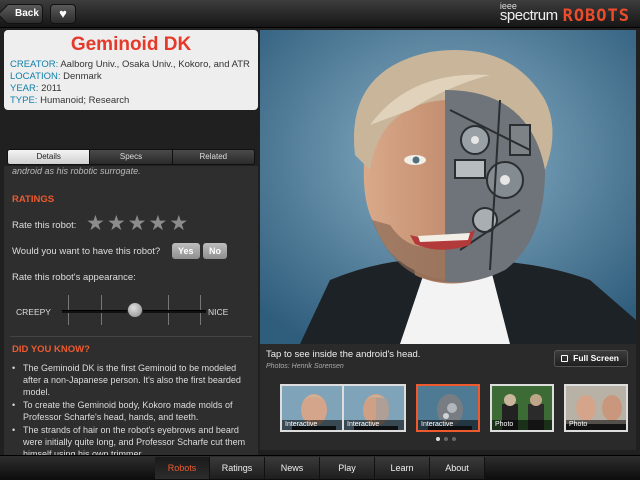 The width and height of the screenshot is (640, 480). Describe the element at coordinates (213, 157) in the screenshot. I see `tab-related: Related` at that location.